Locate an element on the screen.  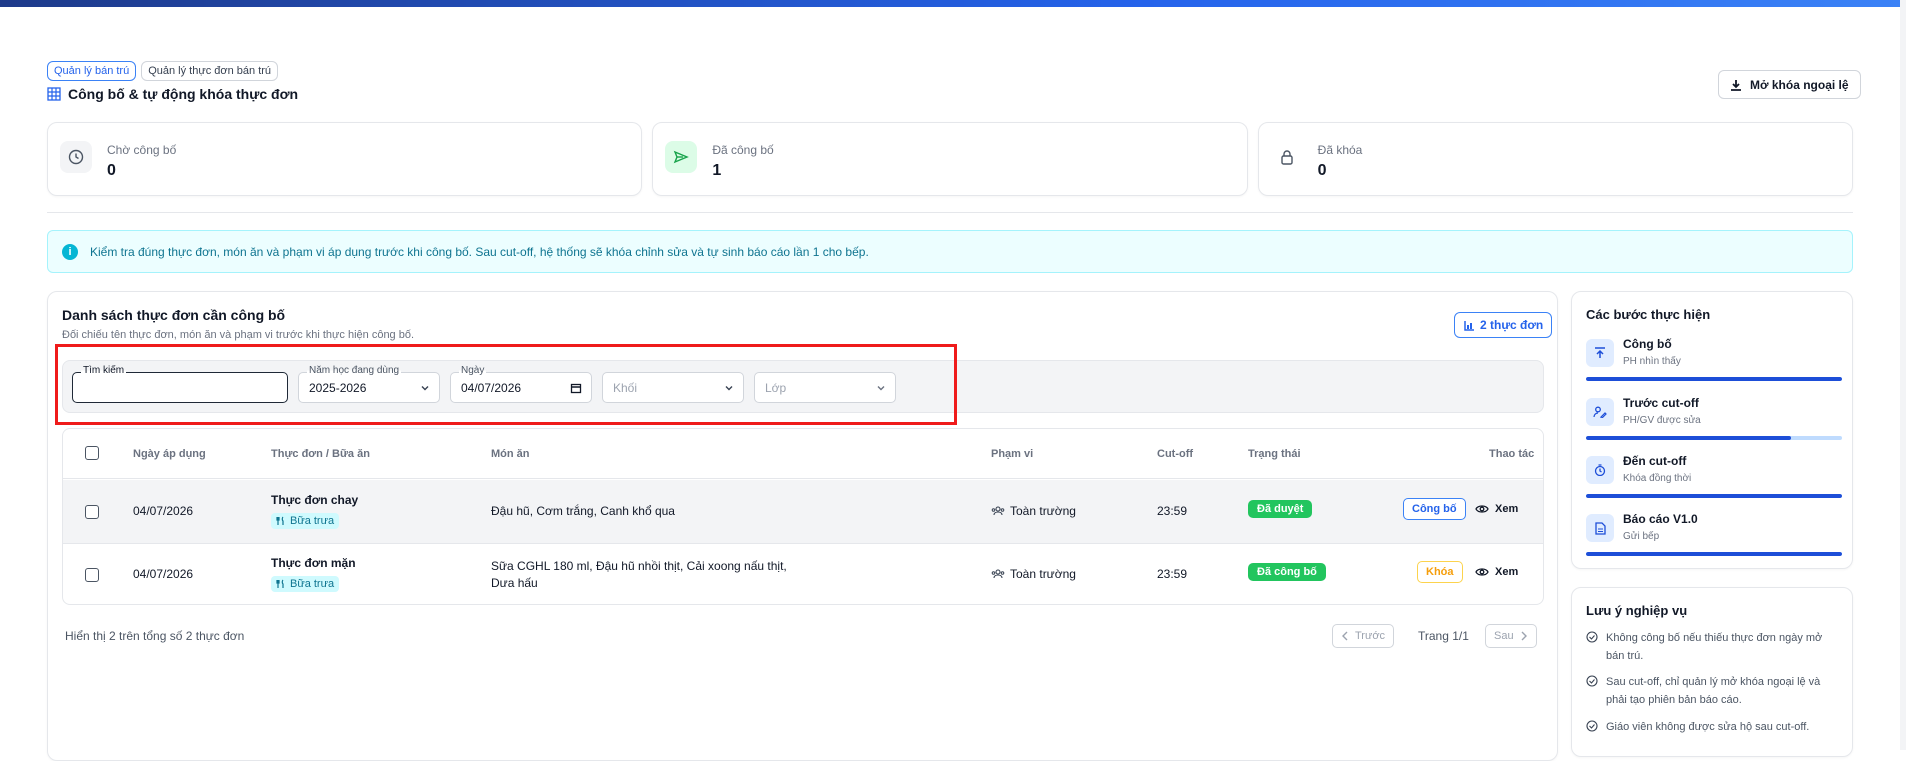
view-label: Xem is located at coordinates (1507, 572).